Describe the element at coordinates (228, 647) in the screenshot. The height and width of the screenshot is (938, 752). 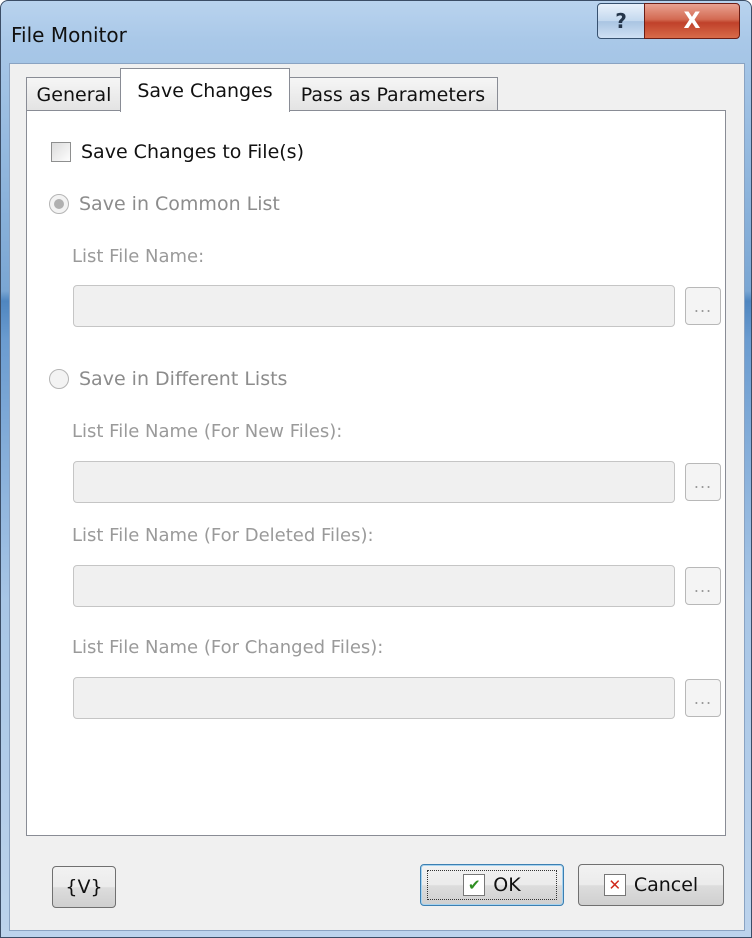
I see `changed-files-label: List File Name (For Changed Files):` at that location.